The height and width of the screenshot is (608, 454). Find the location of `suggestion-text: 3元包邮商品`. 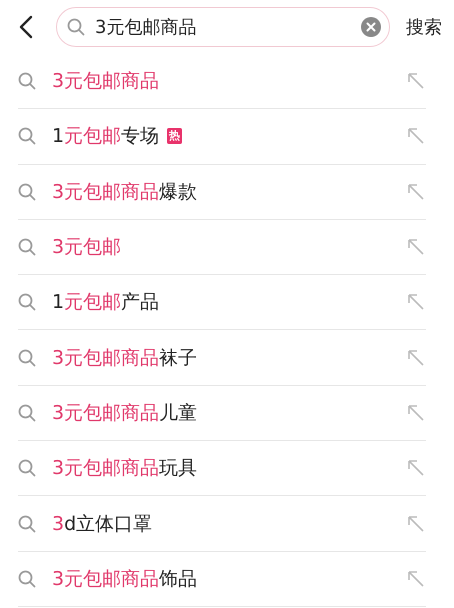

suggestion-text: 3元包邮商品 is located at coordinates (106, 81).